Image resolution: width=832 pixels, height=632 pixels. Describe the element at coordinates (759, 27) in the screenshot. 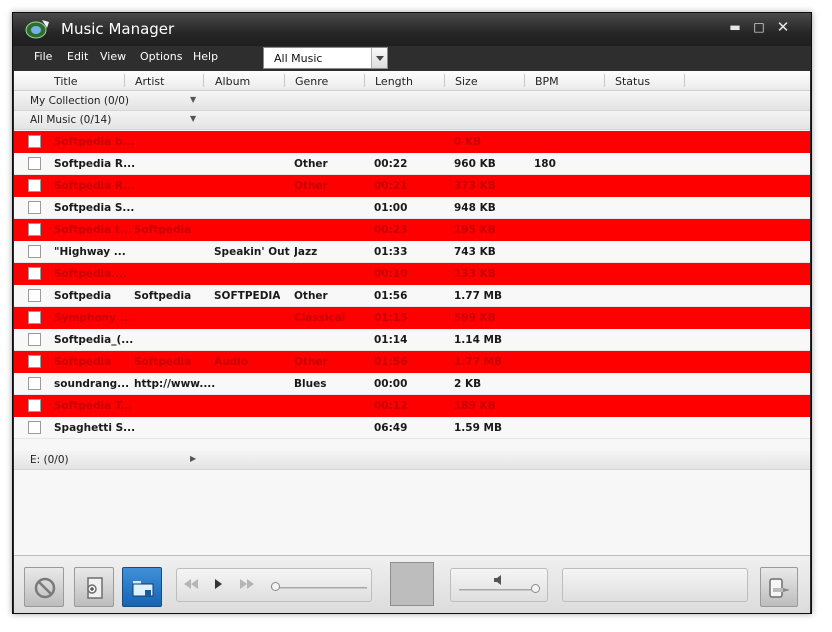

I see `maximize-icon: □` at that location.